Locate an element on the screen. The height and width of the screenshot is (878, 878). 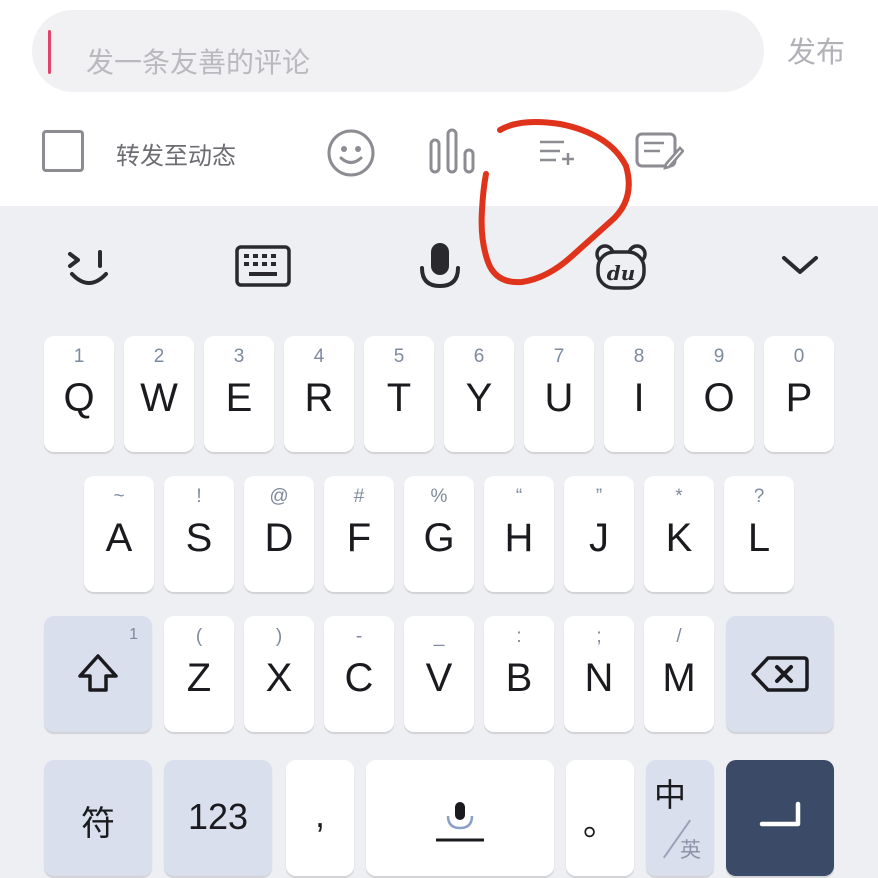
key-n: ; N is located at coordinates (599, 674).